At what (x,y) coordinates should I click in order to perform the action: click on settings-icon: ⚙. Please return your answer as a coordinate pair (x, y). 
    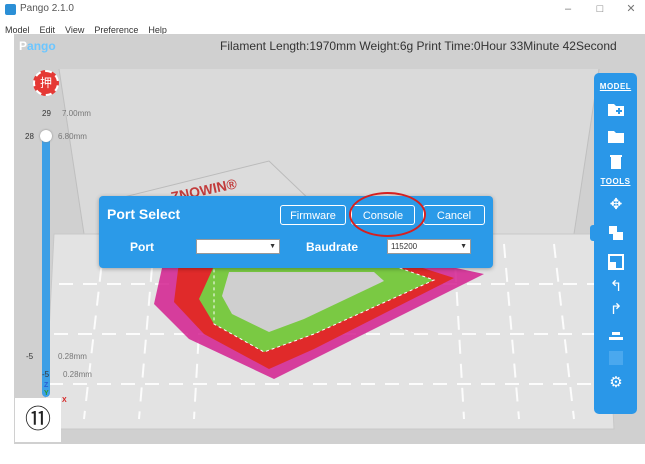
    Looking at the image, I should click on (616, 383).